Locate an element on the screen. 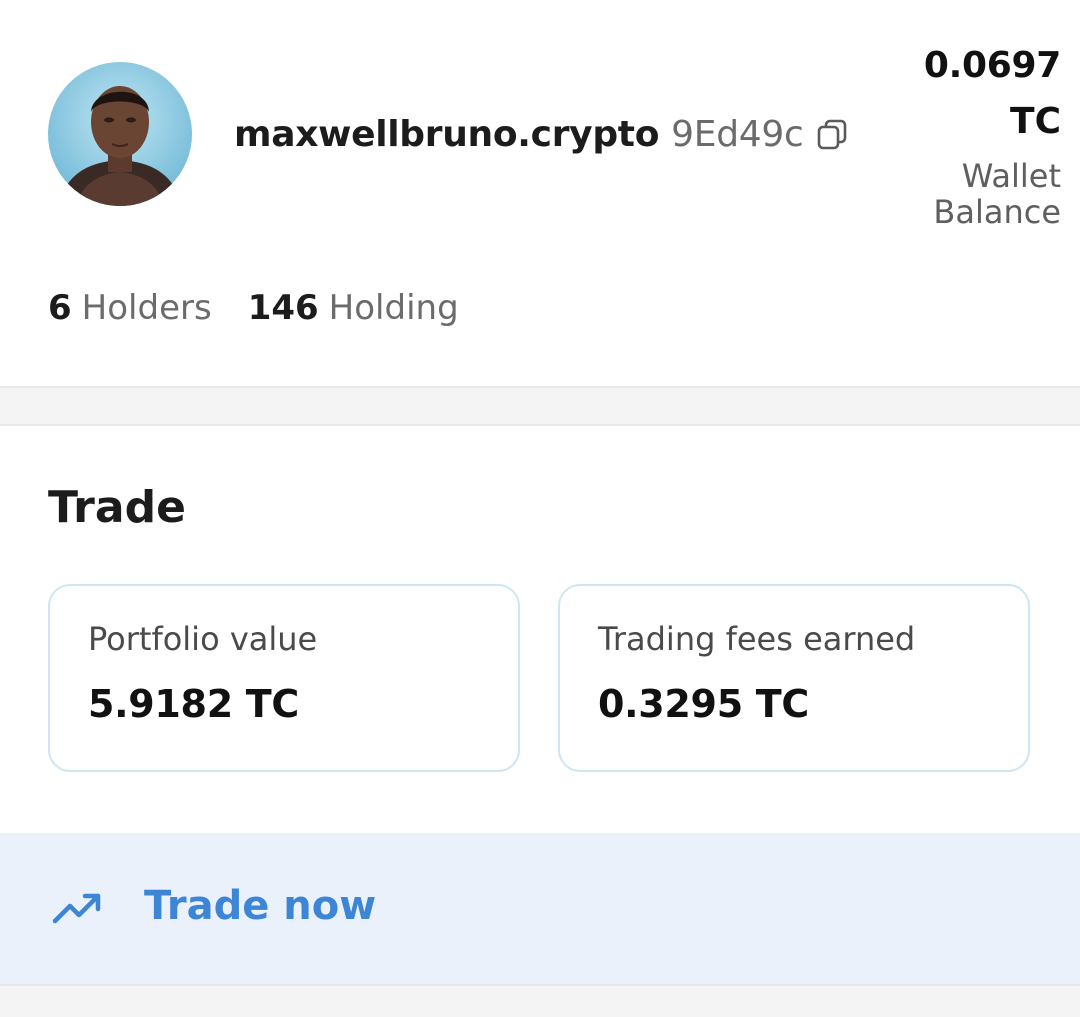  trade-now-label: Trade now is located at coordinates (260, 906).